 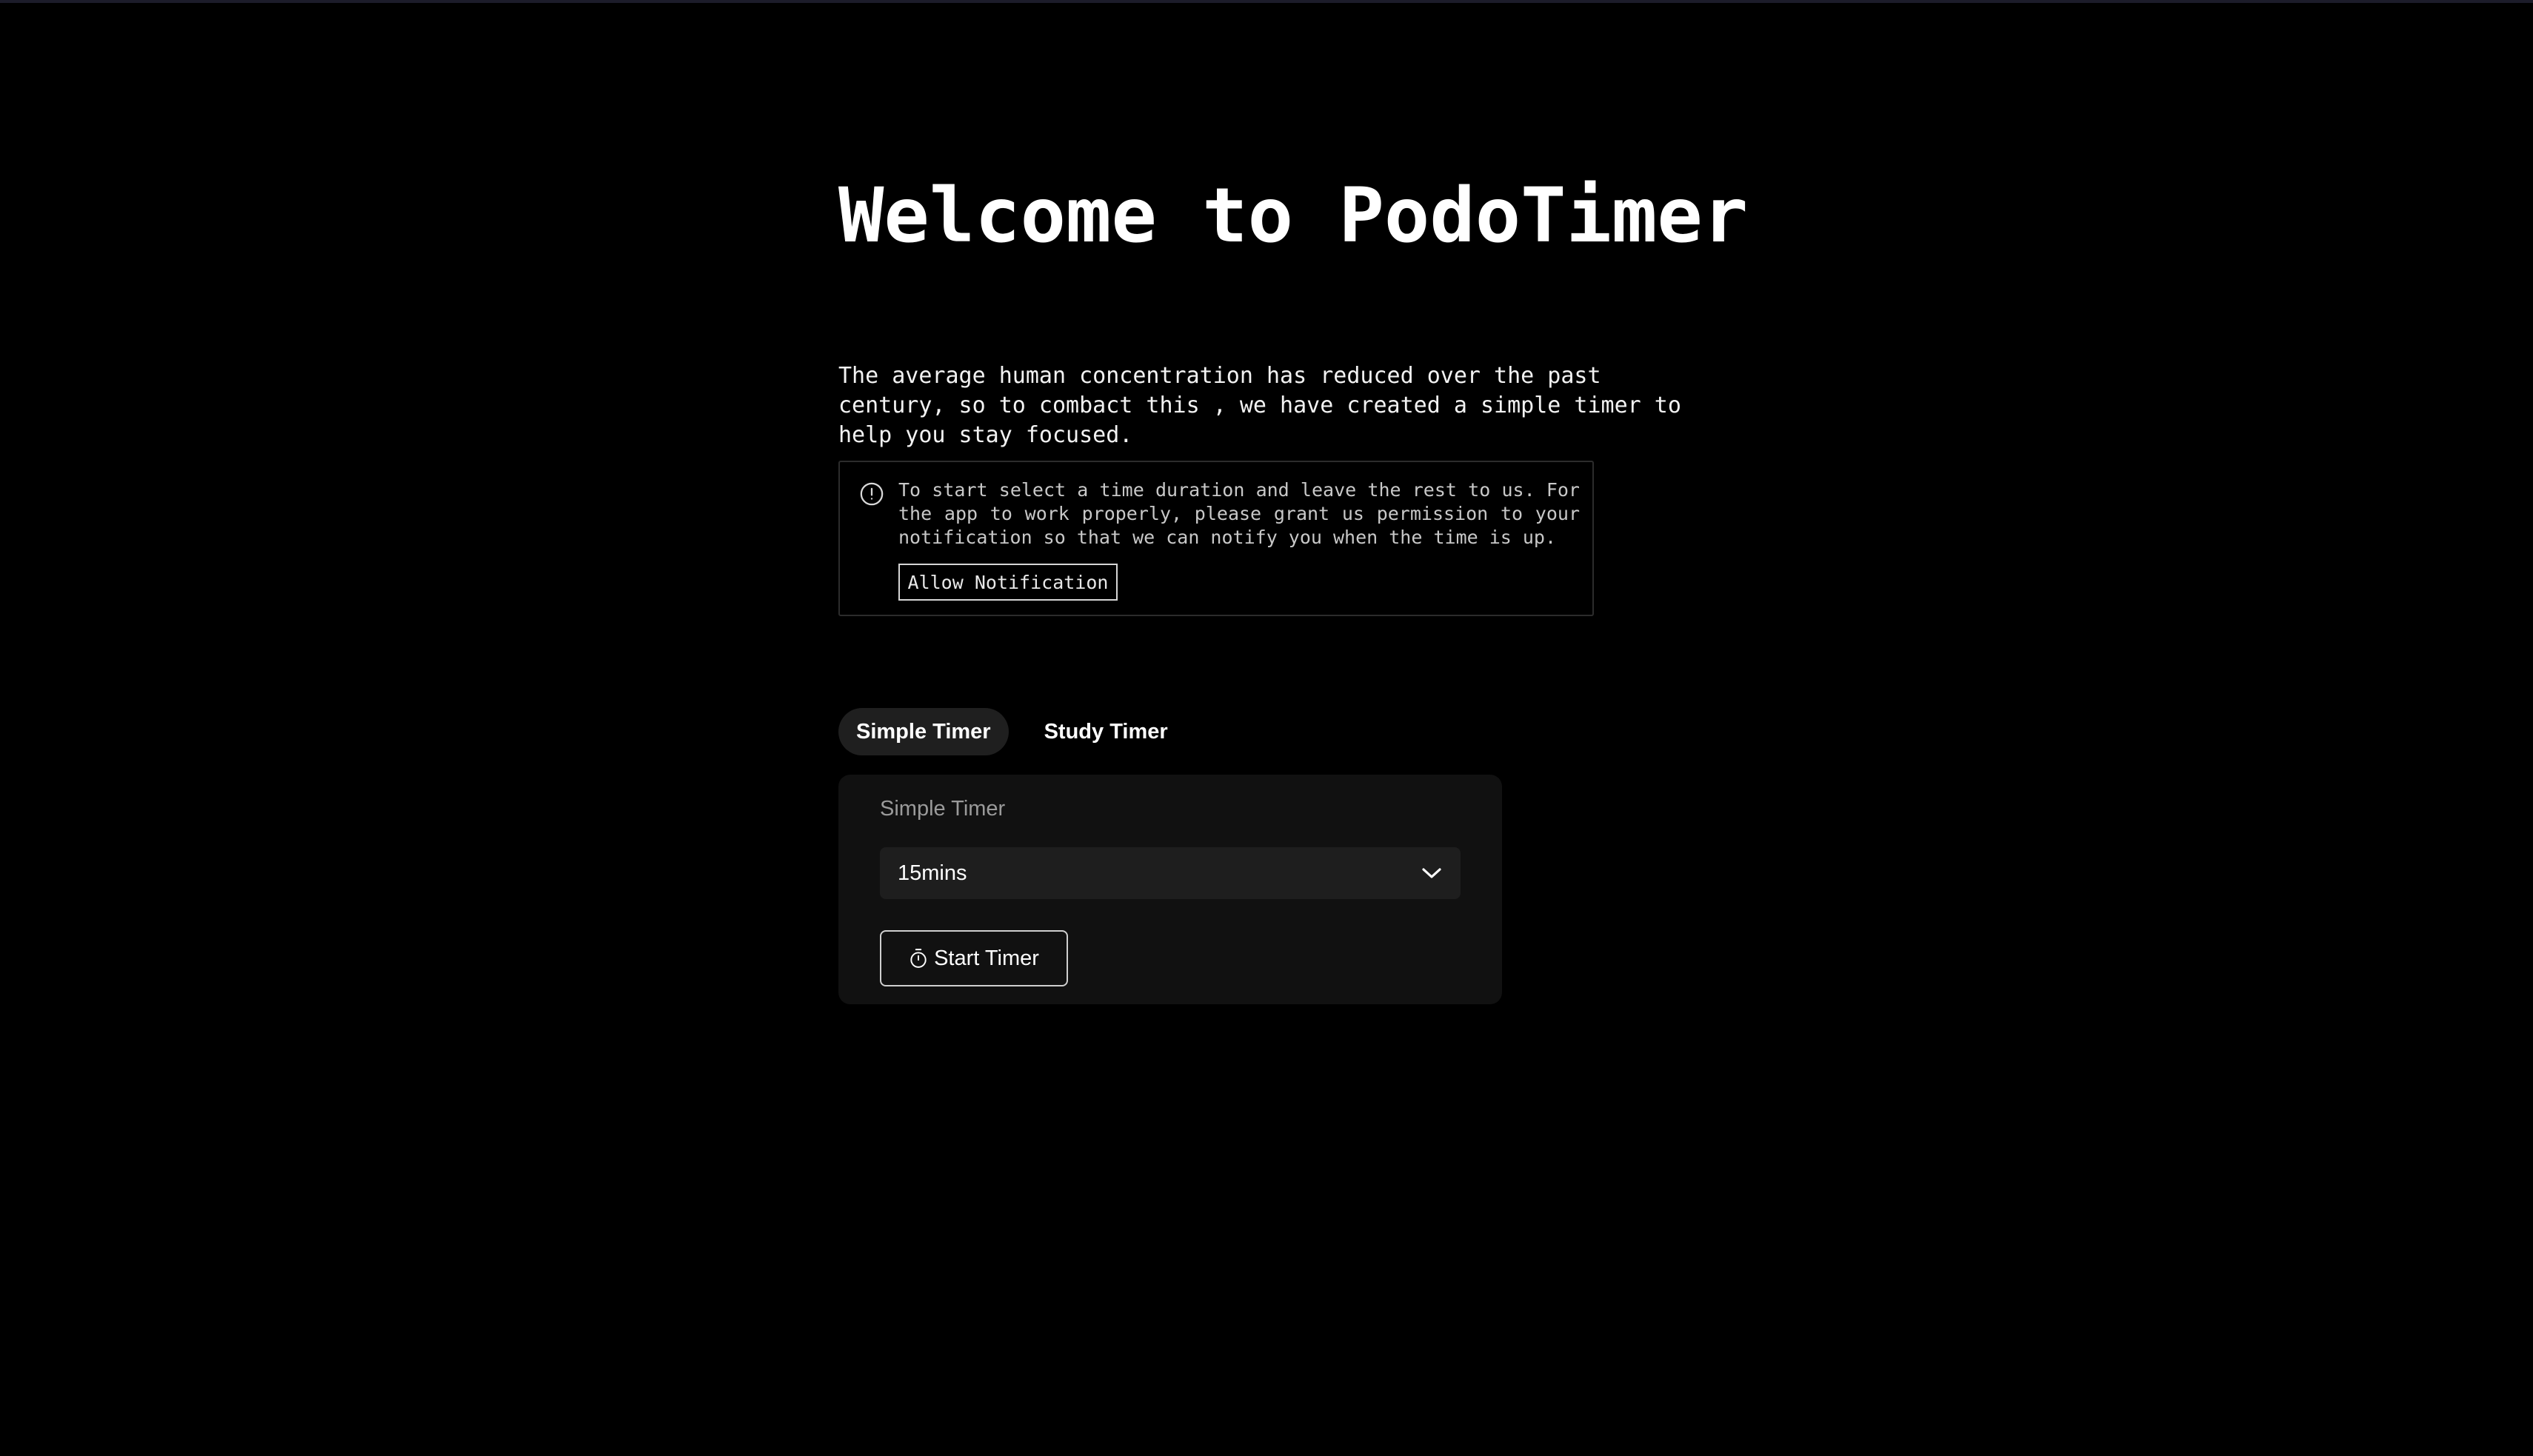 I want to click on allow-notification-button: Allow Notification, so click(x=1008, y=582).